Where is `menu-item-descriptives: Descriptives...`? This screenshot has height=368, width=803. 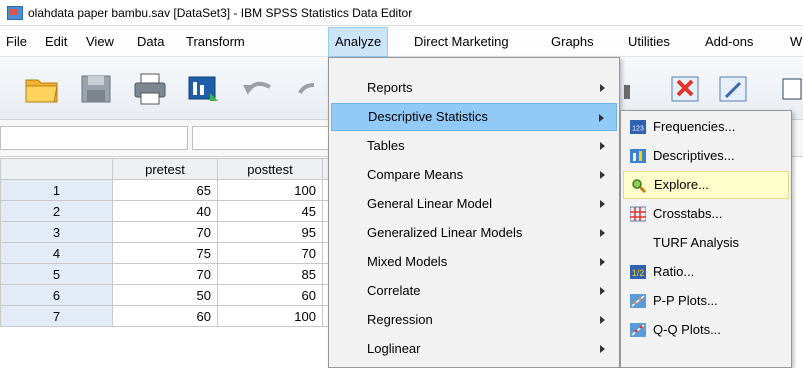 menu-item-descriptives: Descriptives... is located at coordinates (706, 156).